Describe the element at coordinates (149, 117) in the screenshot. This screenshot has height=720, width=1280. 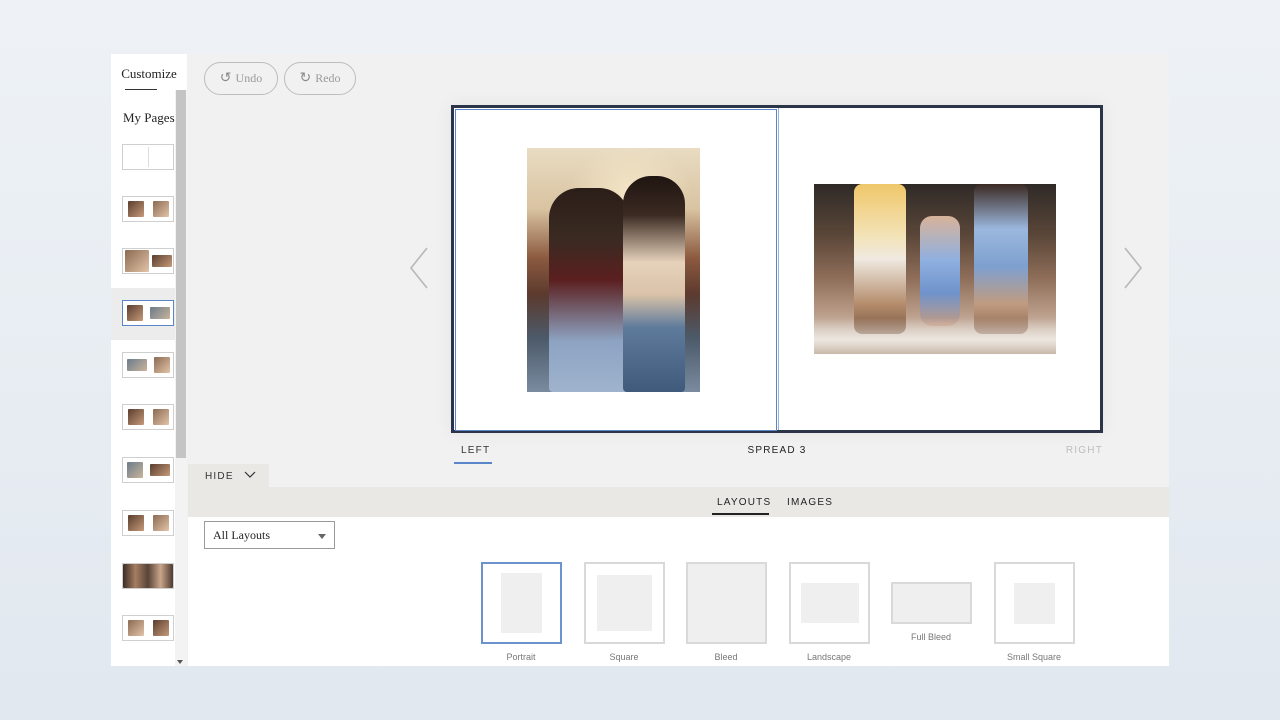
I see `my-pages-heading: My Pages` at that location.